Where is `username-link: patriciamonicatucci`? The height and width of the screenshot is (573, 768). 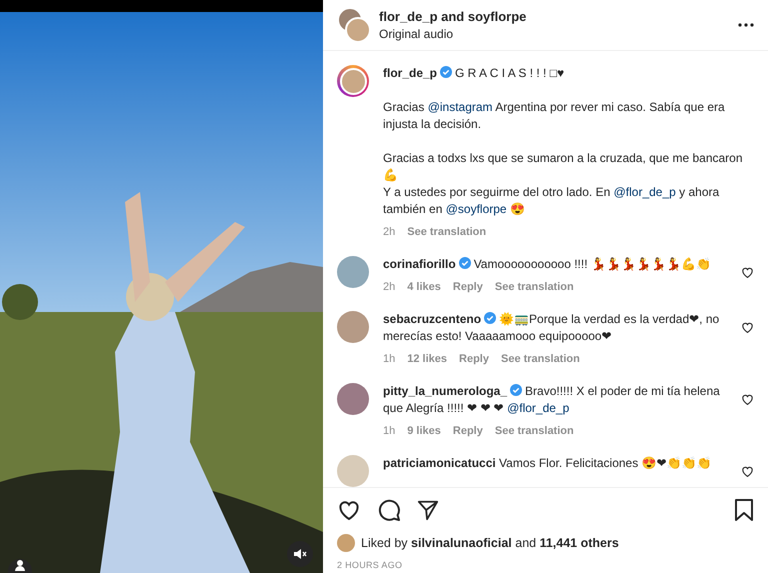
username-link: patriciamonicatucci is located at coordinates (439, 463).